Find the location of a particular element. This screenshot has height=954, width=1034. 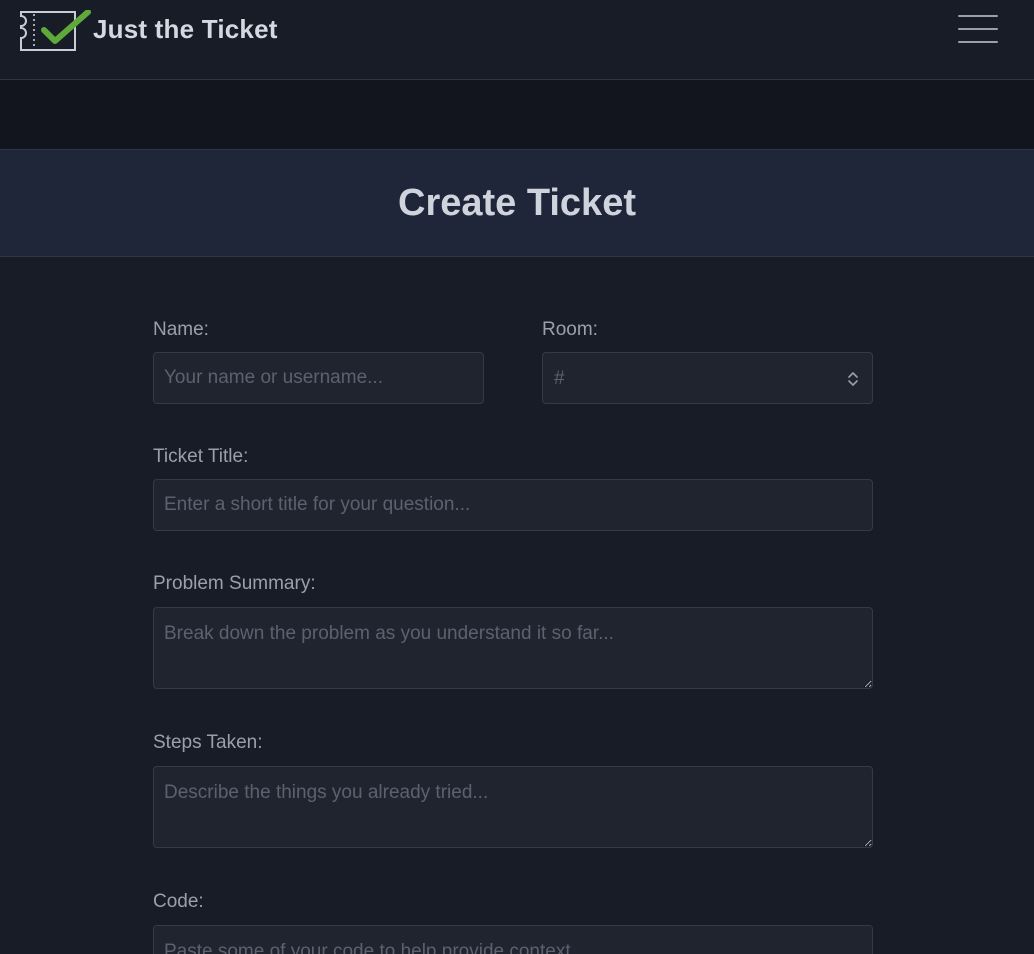

brand-link: Just the Ticket is located at coordinates (148, 31).